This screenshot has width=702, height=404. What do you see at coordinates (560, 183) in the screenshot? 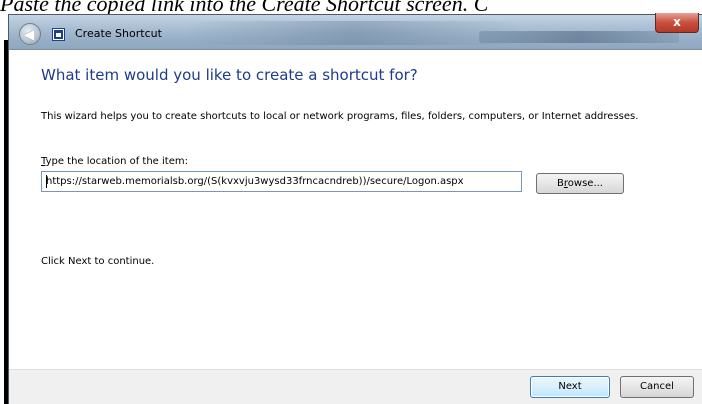
I see `browse-label-start: B` at bounding box center [560, 183].